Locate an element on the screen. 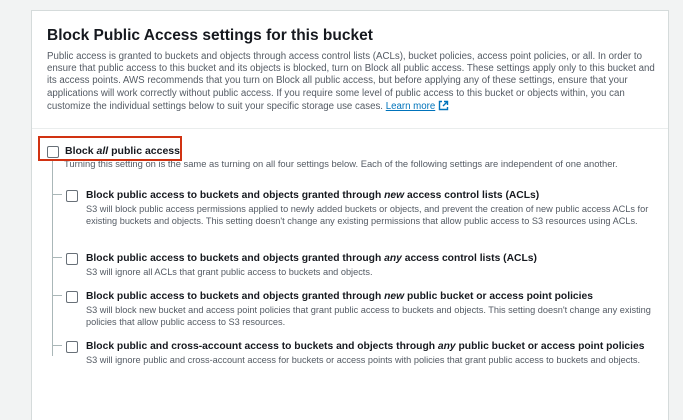  option-new-policies-checkbox is located at coordinates (72, 297).